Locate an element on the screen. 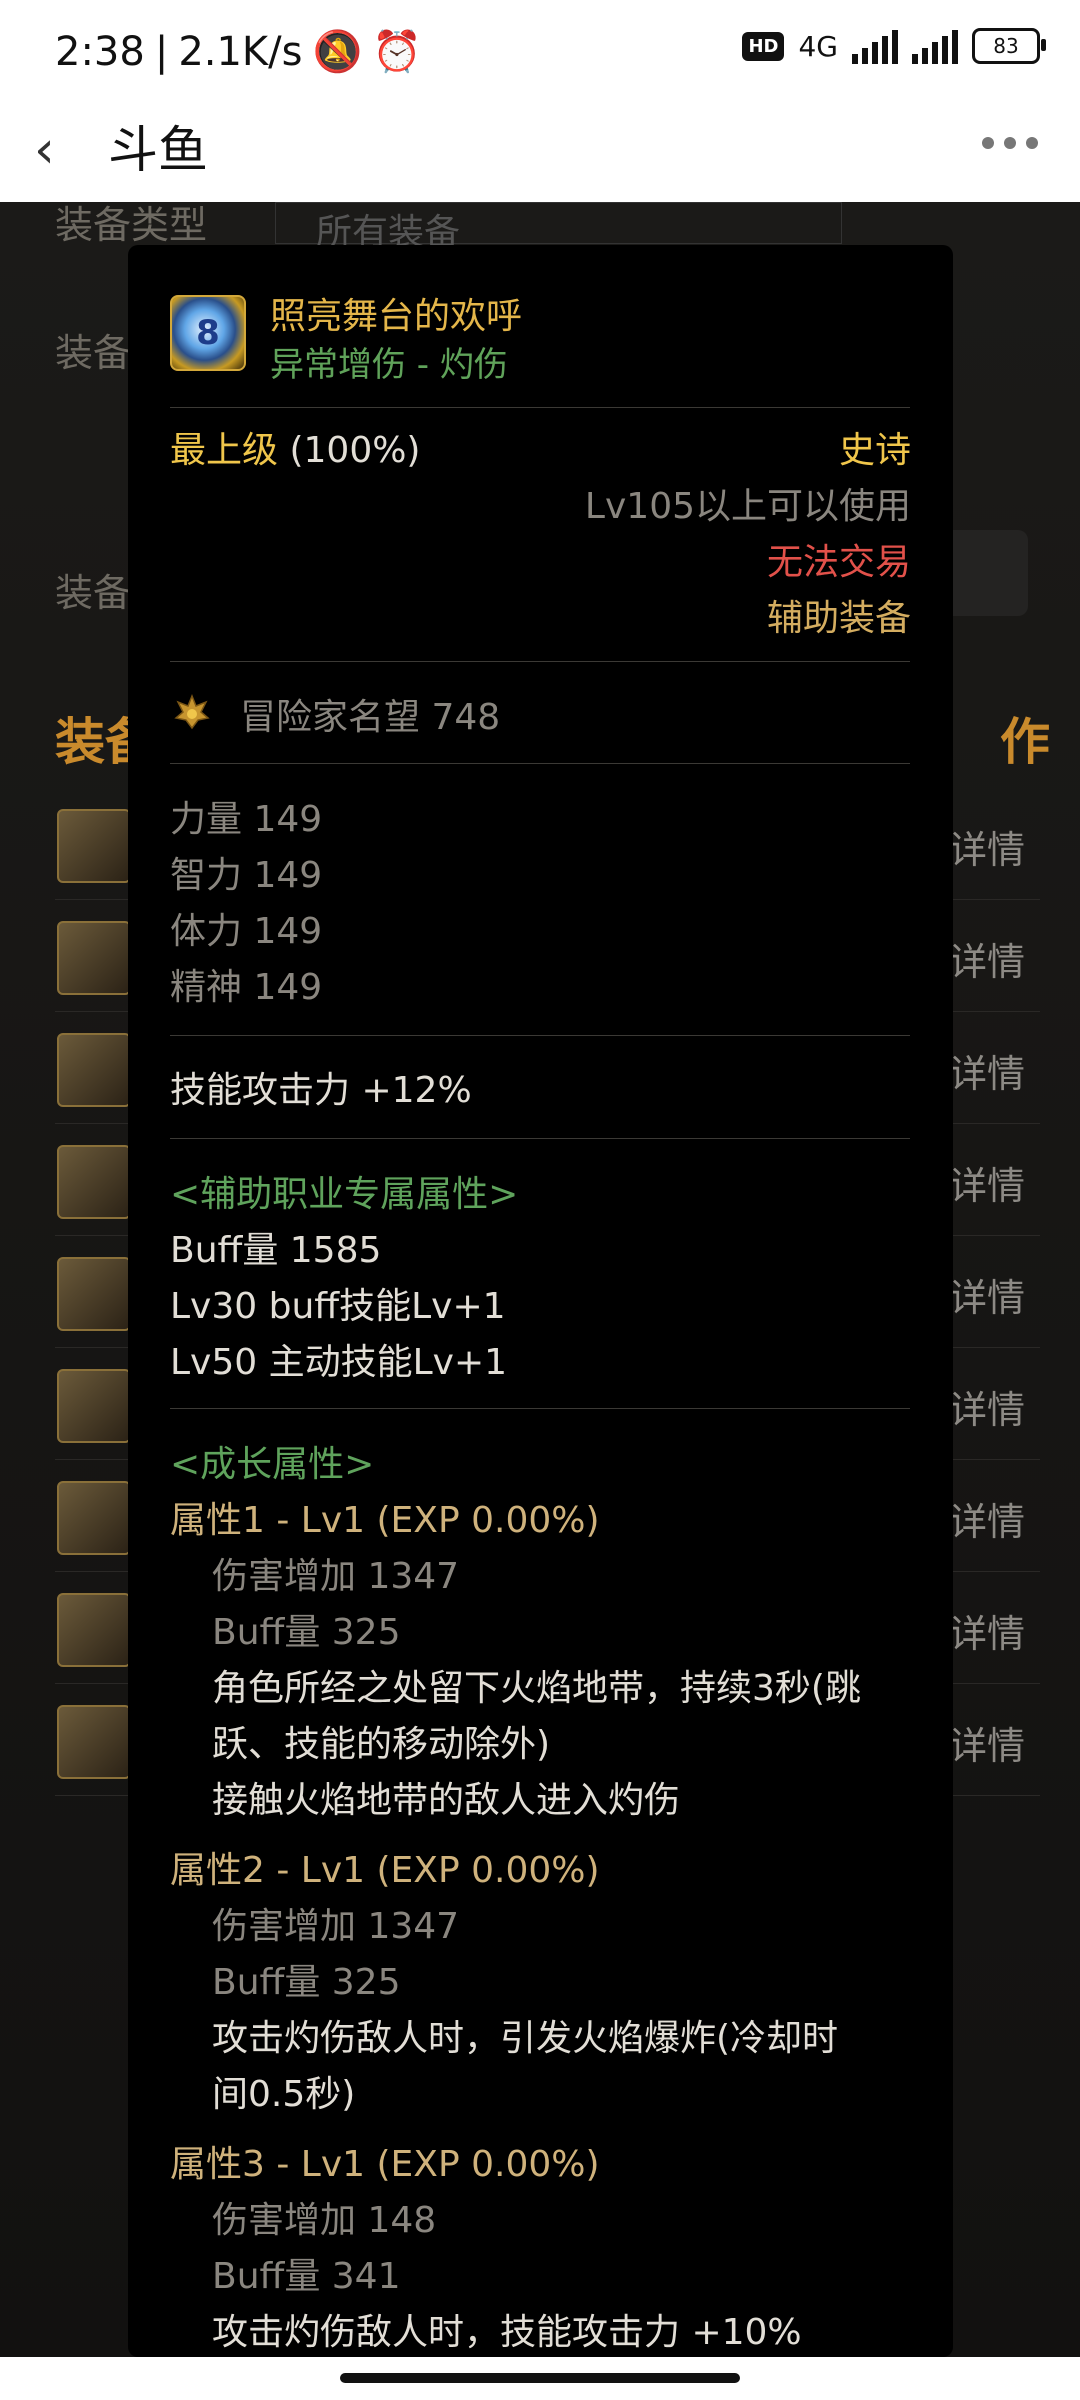 The image size is (1080, 2400). item-rarity: 史诗 is located at coordinates (874, 450).